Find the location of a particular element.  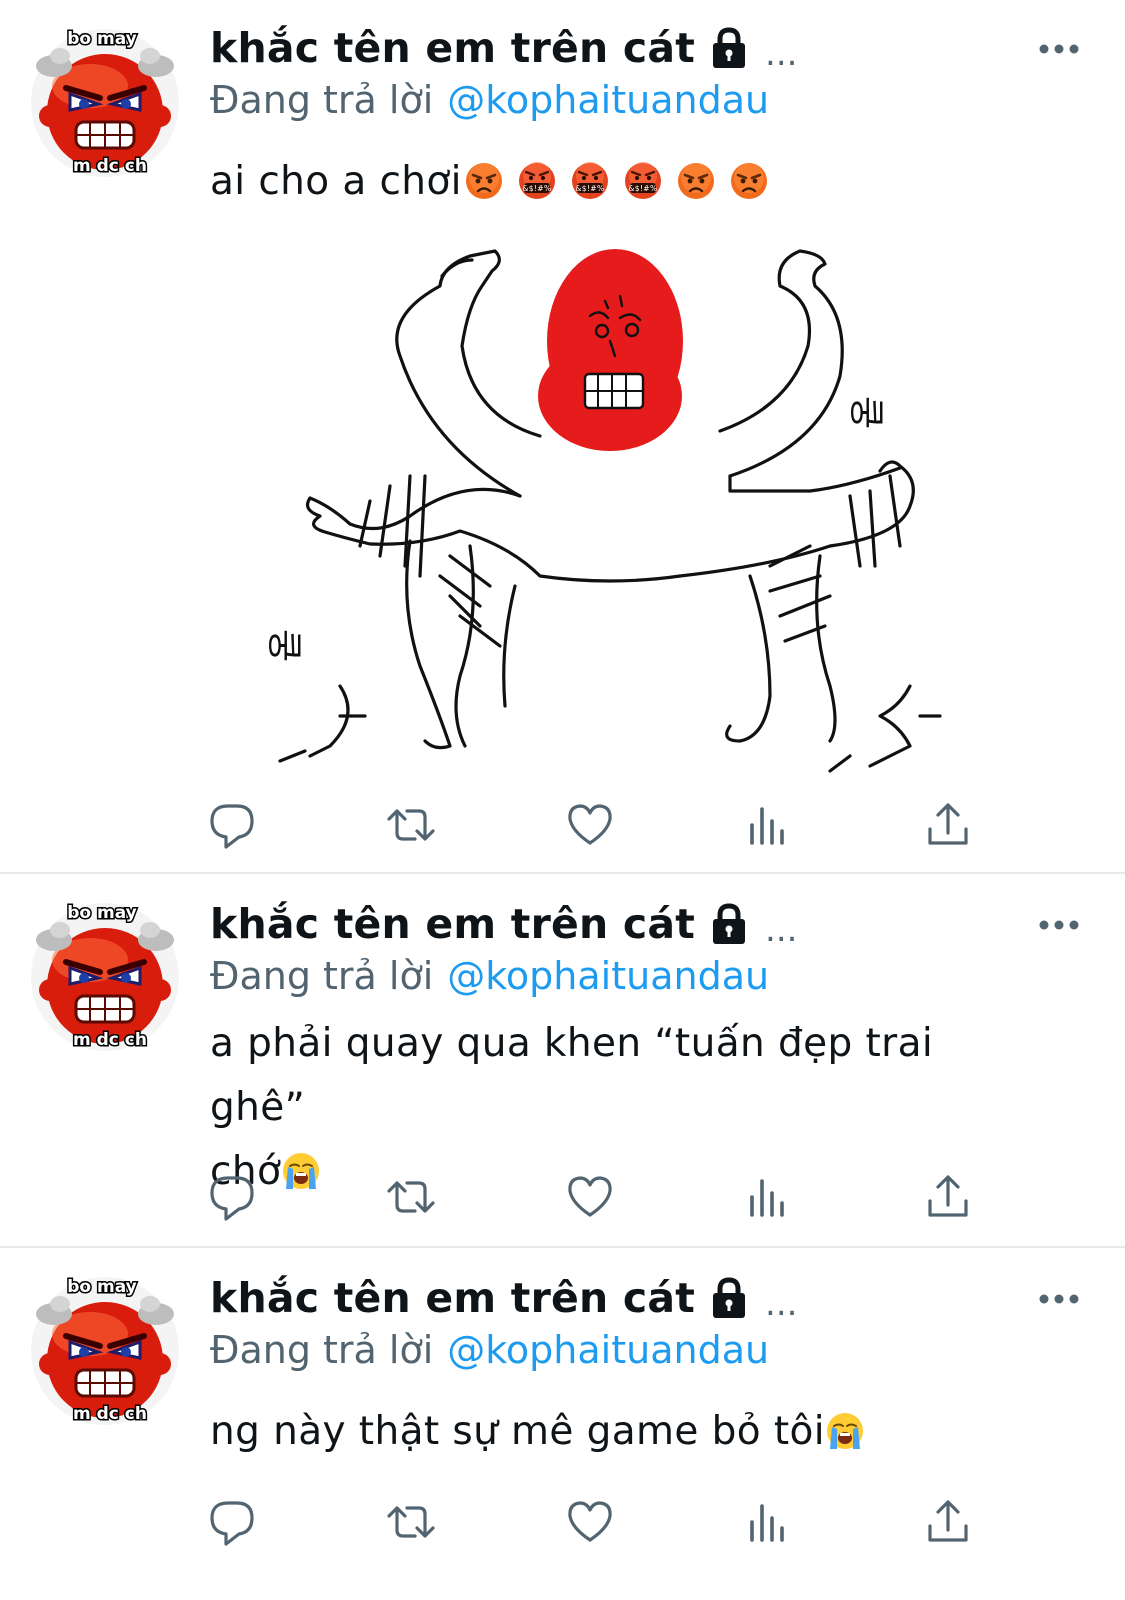

tweet-text: ng này thật sự mê game bỏ tôi is located at coordinates (625, 1432).